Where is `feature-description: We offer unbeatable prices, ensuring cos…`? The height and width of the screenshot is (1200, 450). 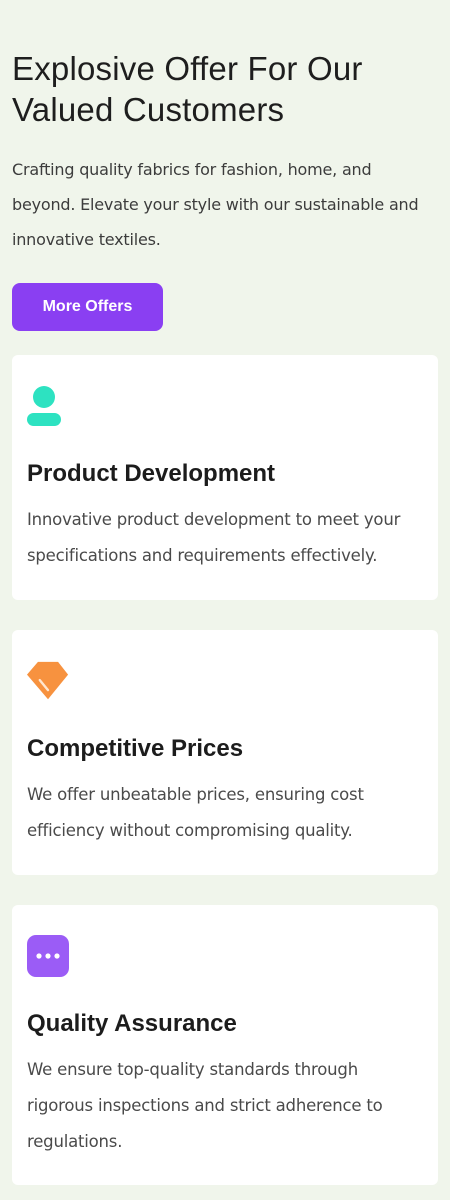 feature-description: We offer unbeatable prices, ensuring cos… is located at coordinates (195, 812).